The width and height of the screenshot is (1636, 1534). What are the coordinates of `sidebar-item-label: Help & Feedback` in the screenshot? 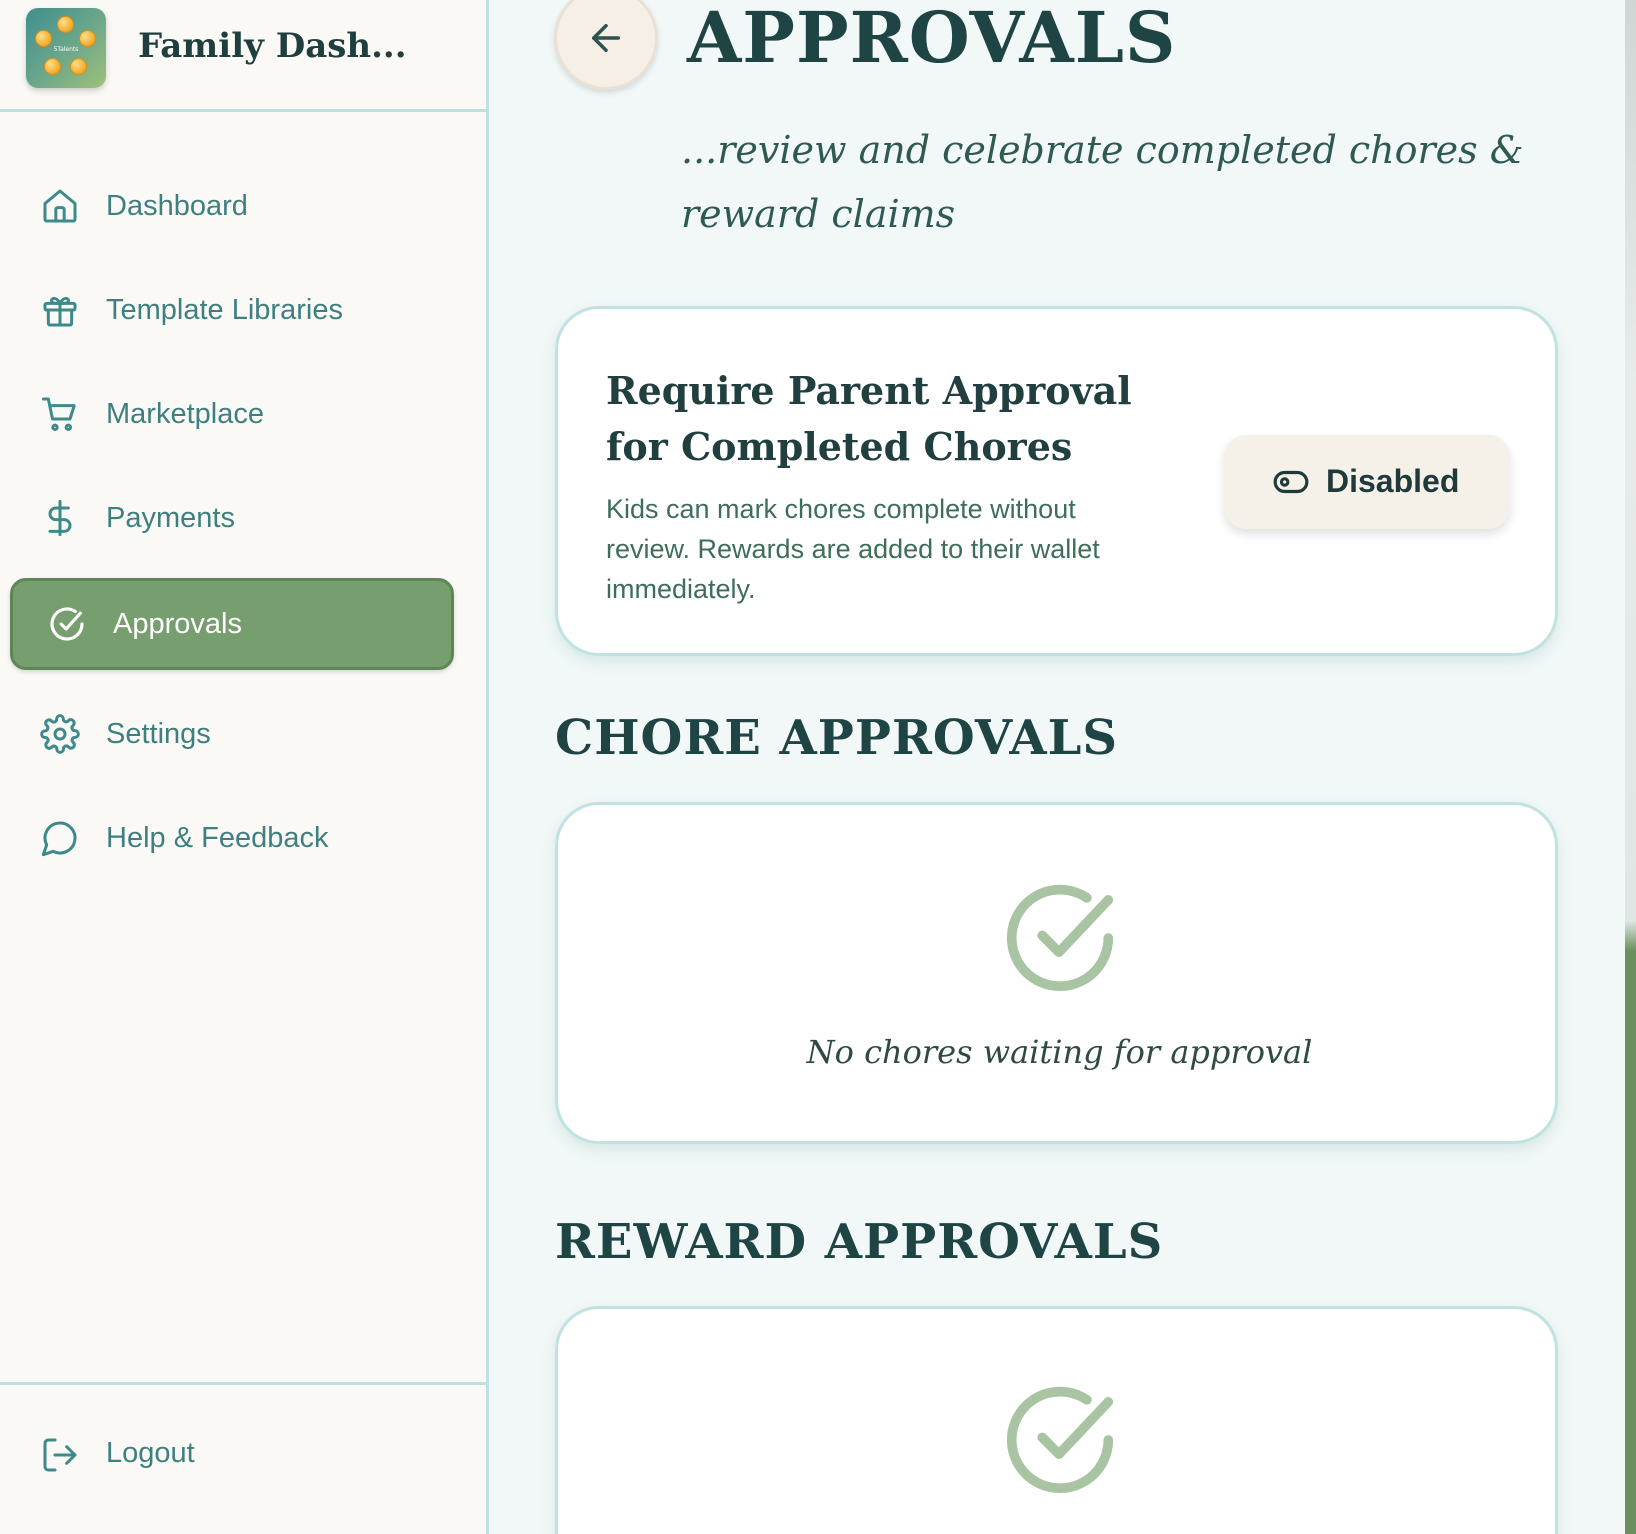 It's located at (217, 837).